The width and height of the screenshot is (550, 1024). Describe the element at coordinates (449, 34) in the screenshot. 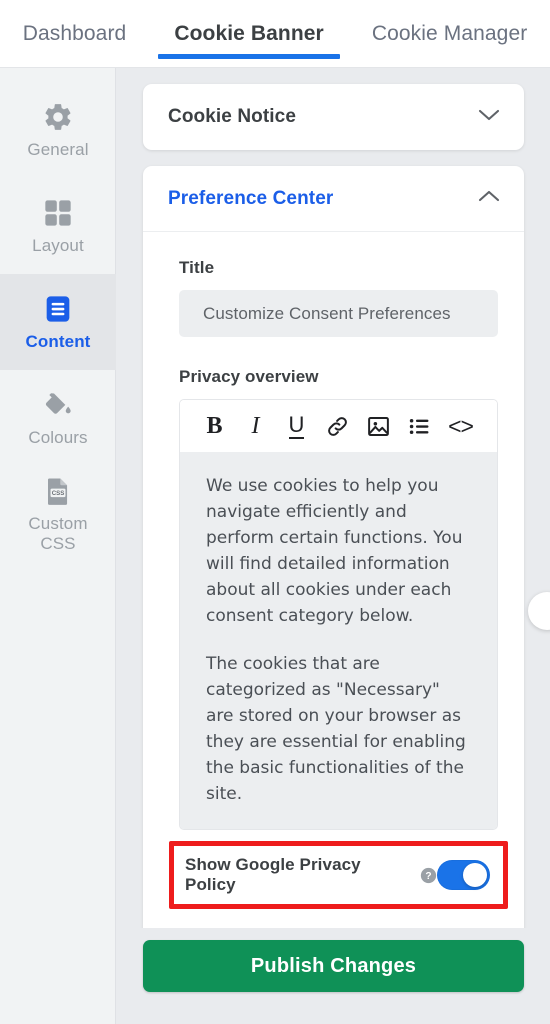

I see `tab-cookie-manager: Cookie Manager` at that location.